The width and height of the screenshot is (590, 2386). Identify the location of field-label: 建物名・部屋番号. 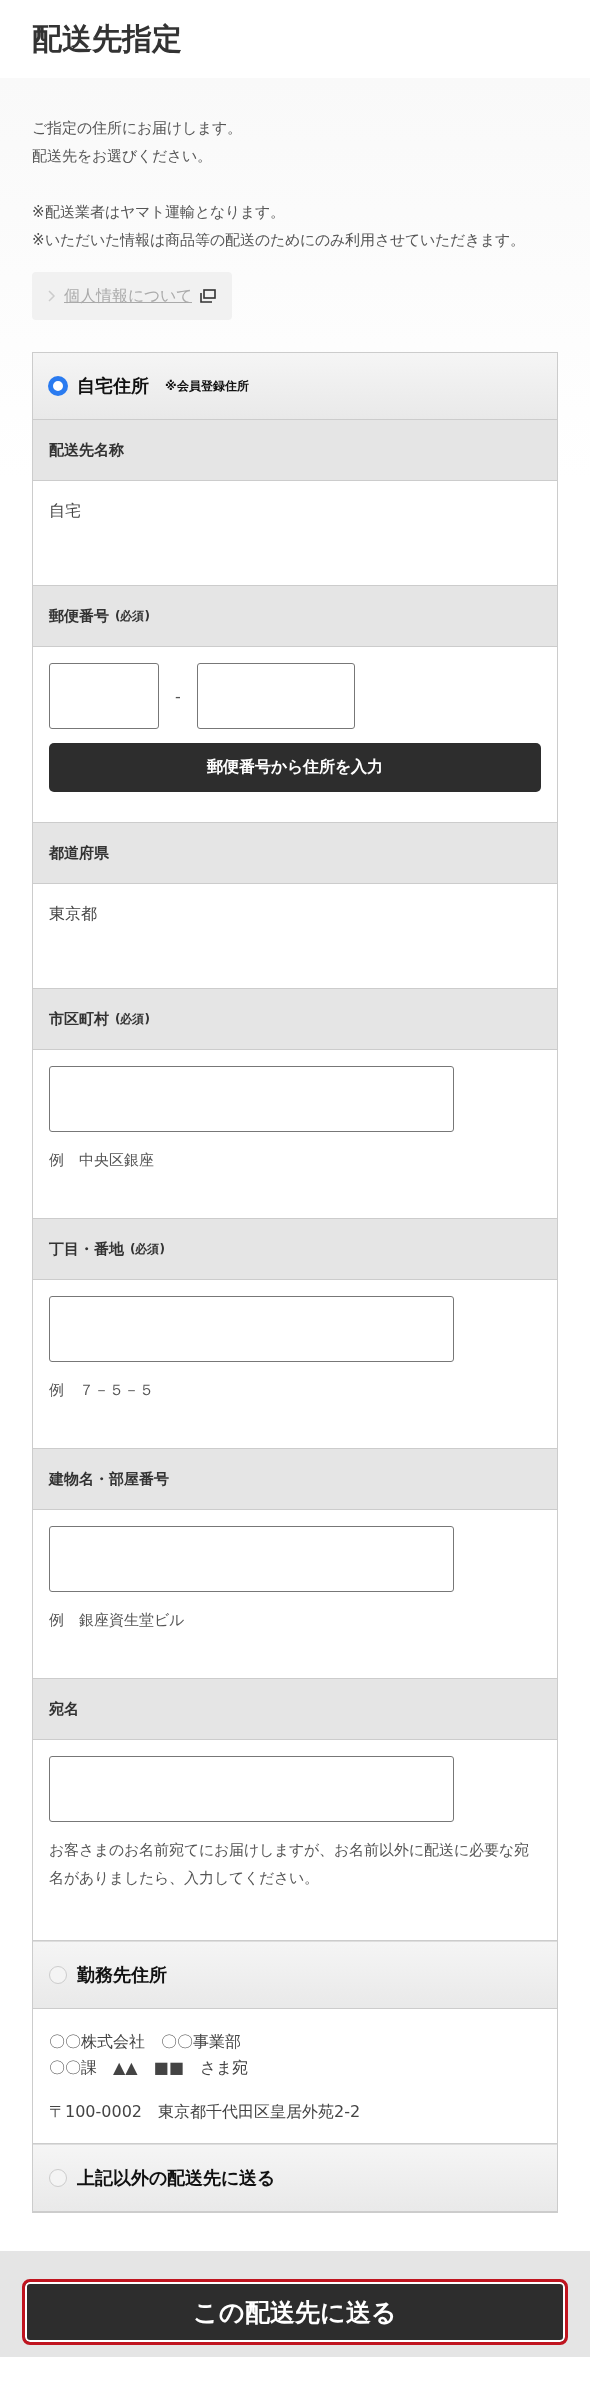
(109, 1479).